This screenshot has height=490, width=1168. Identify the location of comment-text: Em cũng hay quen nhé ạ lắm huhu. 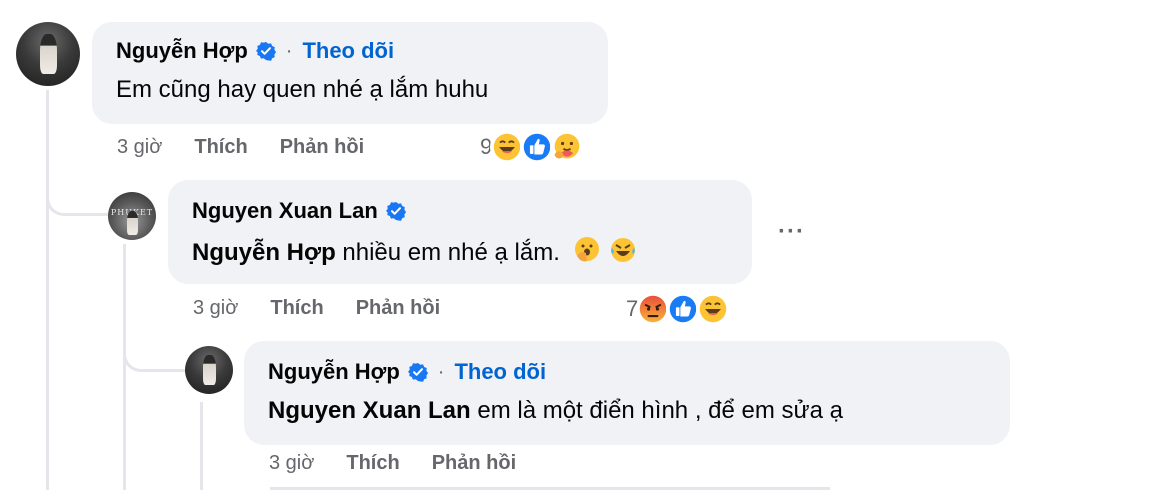
(302, 90).